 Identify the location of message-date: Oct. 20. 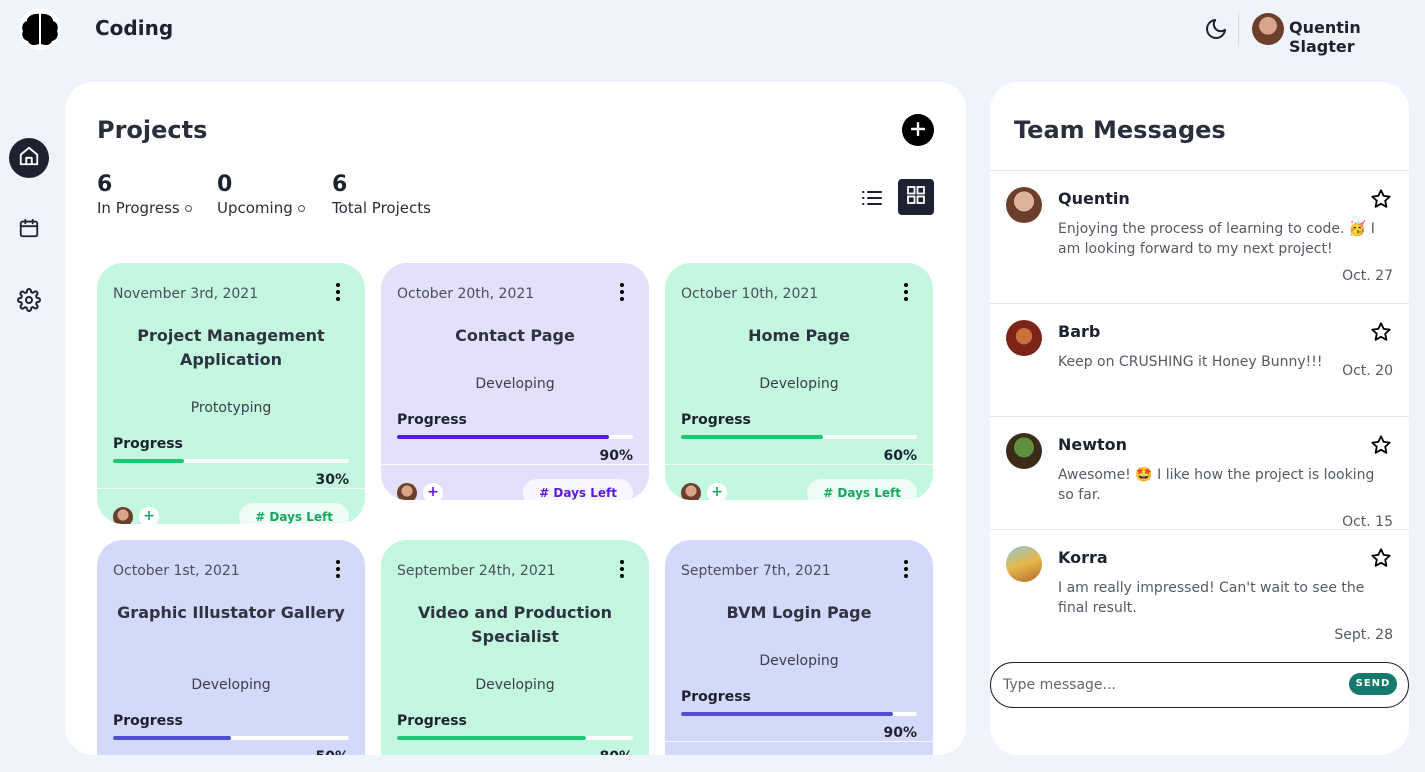
(1367, 371).